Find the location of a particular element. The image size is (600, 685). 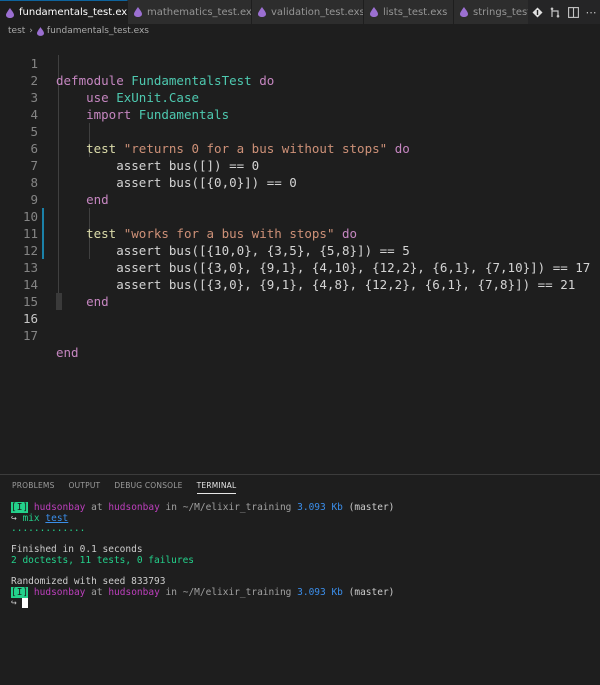

code-line: 10 test "works for a bus with stops" do is located at coordinates (300, 216).